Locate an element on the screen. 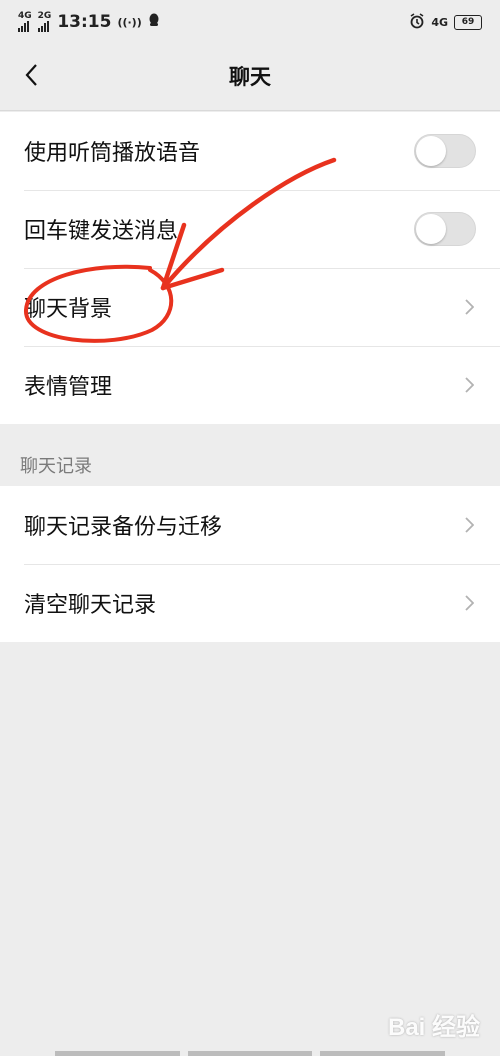 This screenshot has width=500, height=1056. signal-1: 4G is located at coordinates (25, 22).